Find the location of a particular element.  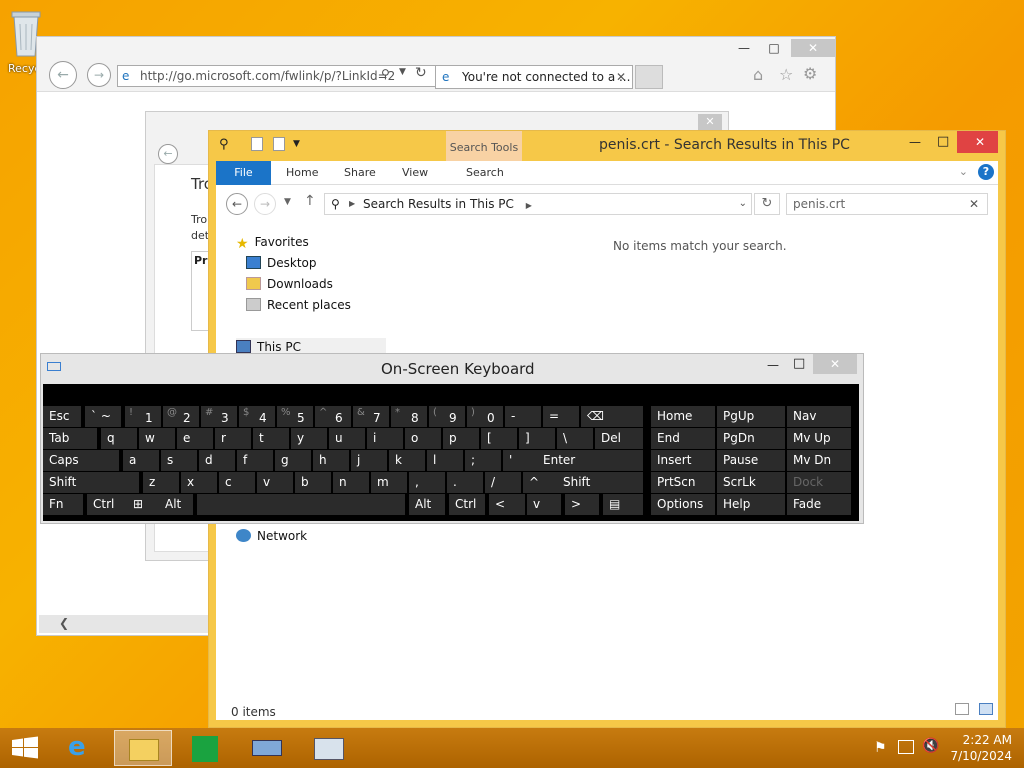

refresh-icon: ↻ is located at coordinates (421, 73).